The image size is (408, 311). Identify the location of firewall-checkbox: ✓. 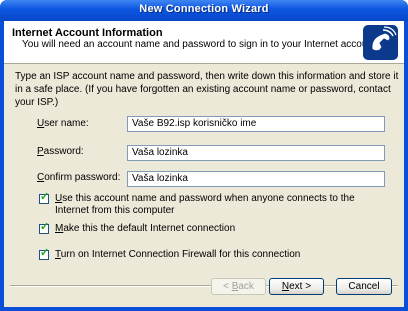
(44, 253).